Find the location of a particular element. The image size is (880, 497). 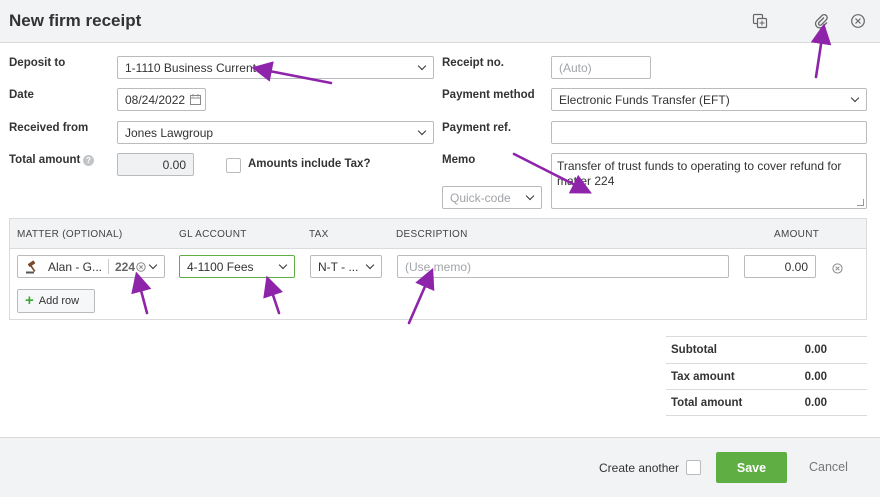

clear-icon is located at coordinates (141, 268).